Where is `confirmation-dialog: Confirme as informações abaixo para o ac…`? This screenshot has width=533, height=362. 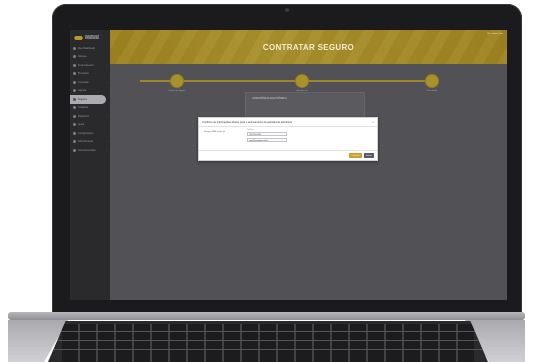 confirmation-dialog: Confirme as informações abaixo para o ac… is located at coordinates (288, 139).